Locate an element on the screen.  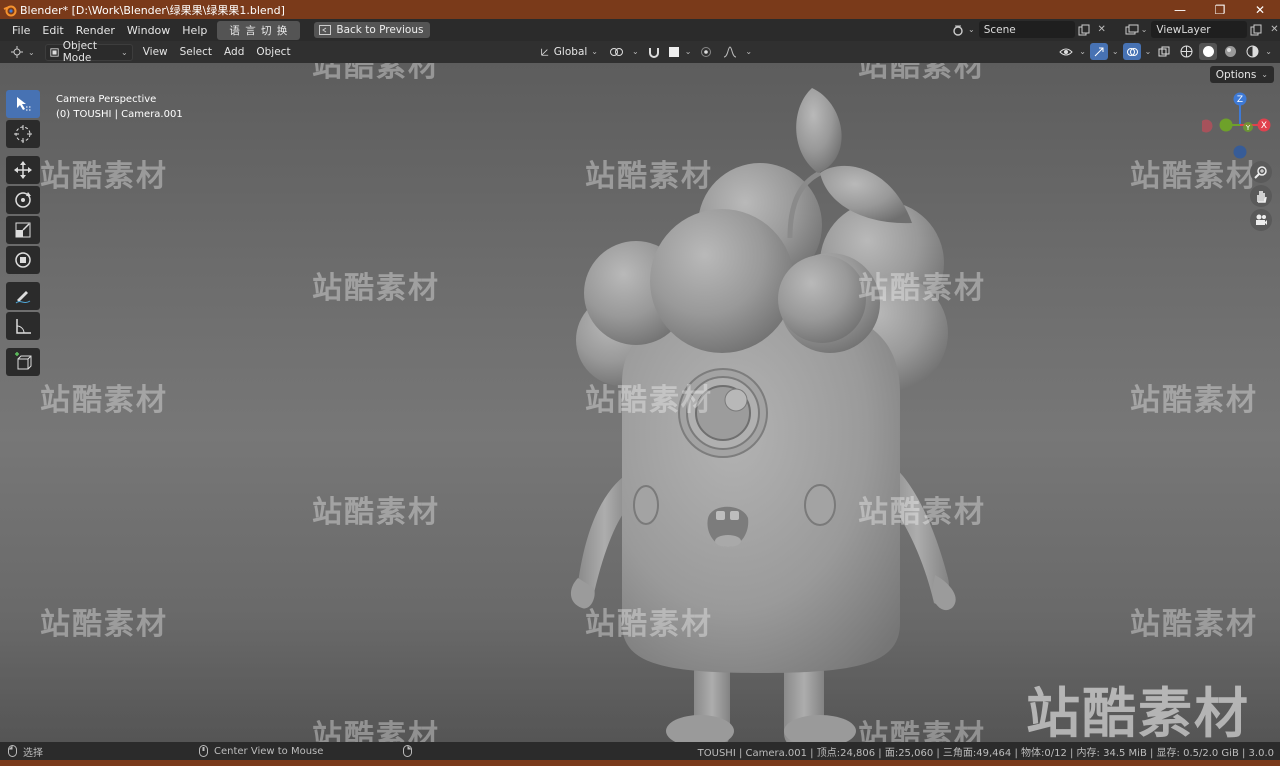
transform-orientation-label: Global is located at coordinates (570, 51).